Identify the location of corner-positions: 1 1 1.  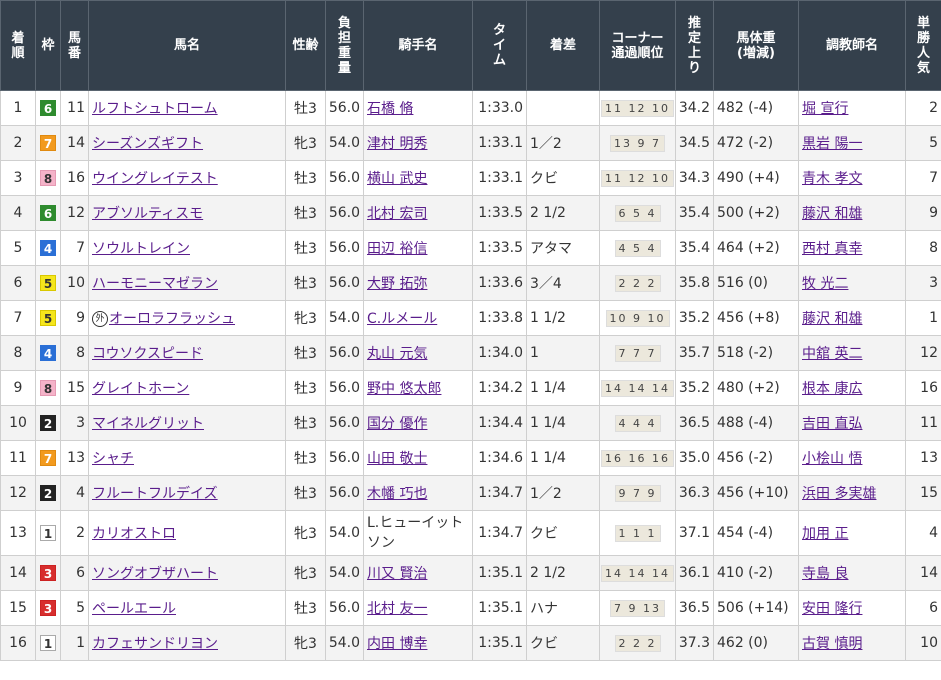
(637, 533).